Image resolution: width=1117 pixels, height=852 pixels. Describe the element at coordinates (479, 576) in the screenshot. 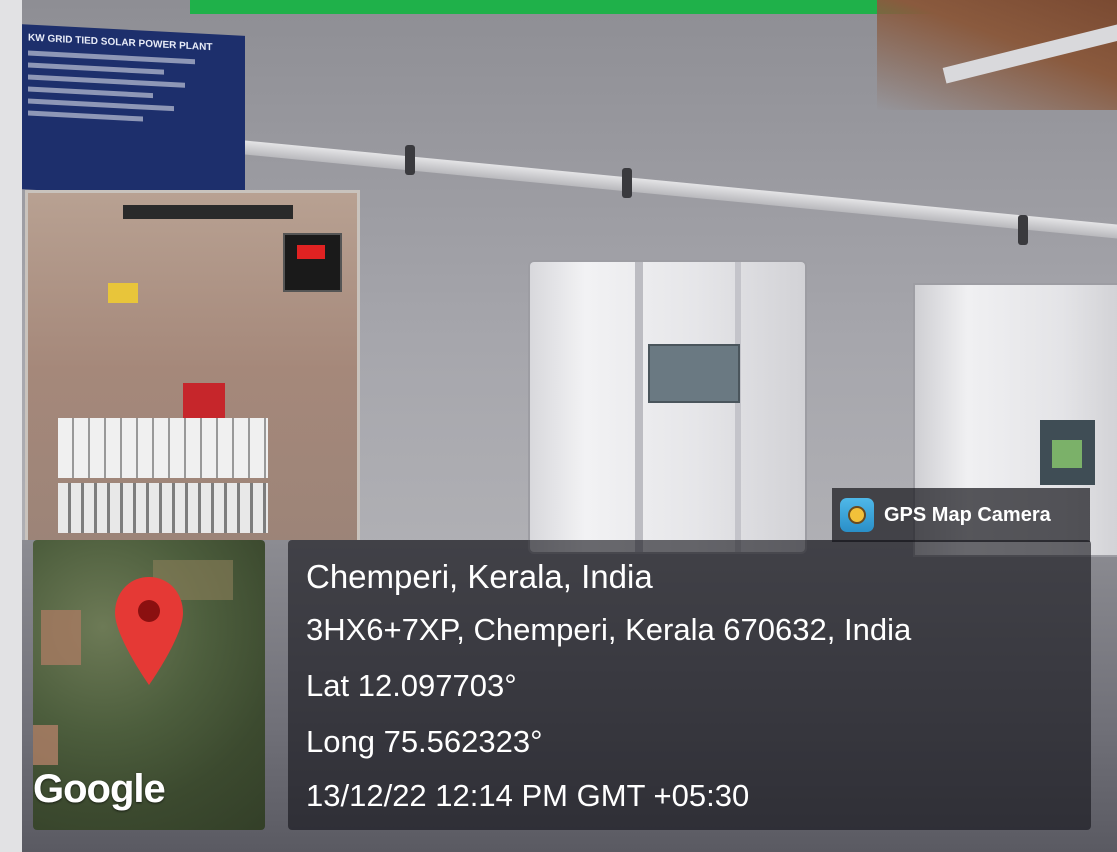

I see `place-name: Chemperi, Kerala, India` at that location.